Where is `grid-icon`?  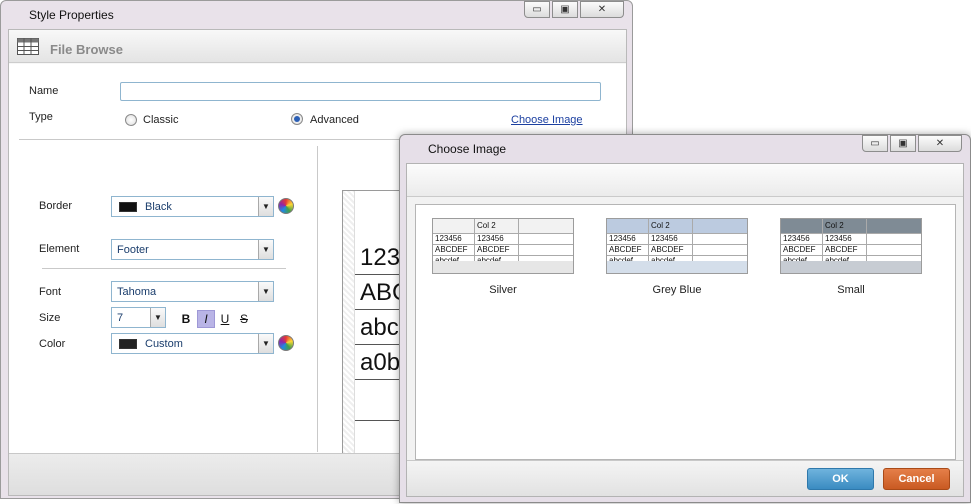 grid-icon is located at coordinates (28, 46).